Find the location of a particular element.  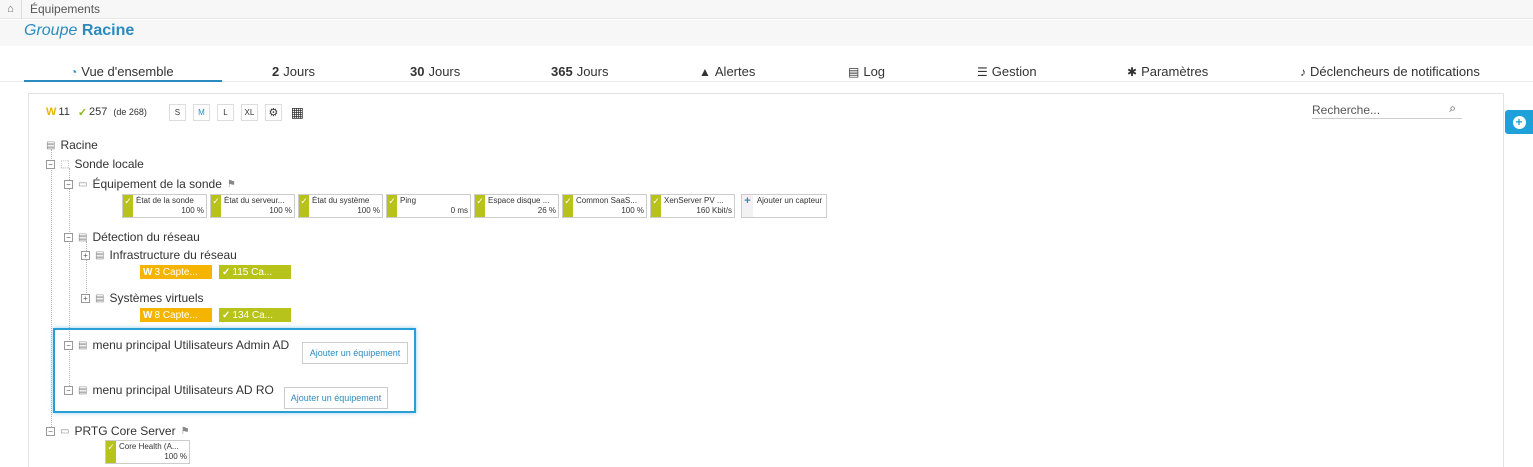

sensor-value: 26 % is located at coordinates (546, 210).